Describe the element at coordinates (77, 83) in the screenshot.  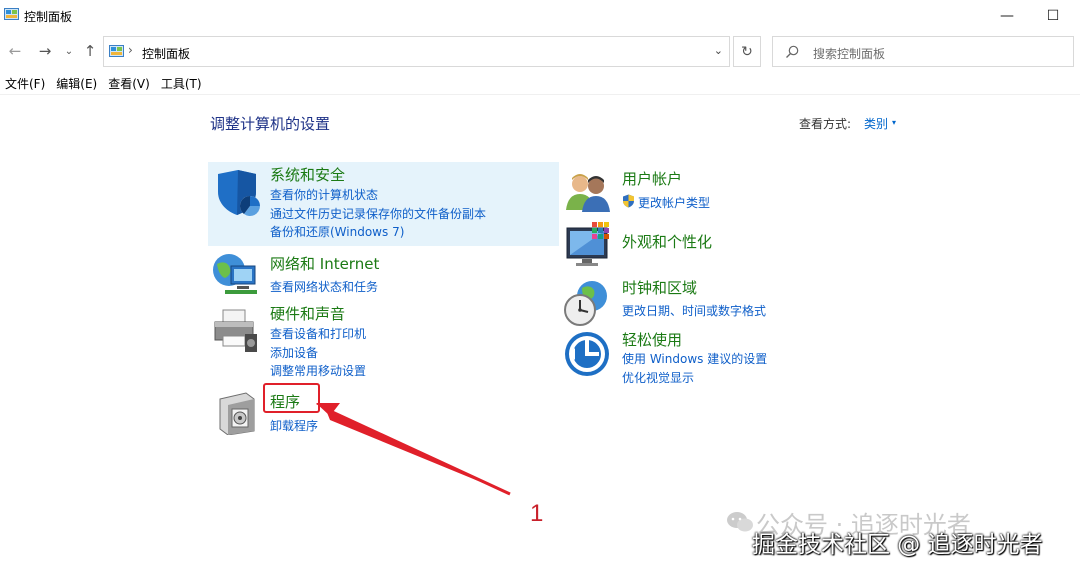
I see `menu-edit: 编辑(E)` at that location.